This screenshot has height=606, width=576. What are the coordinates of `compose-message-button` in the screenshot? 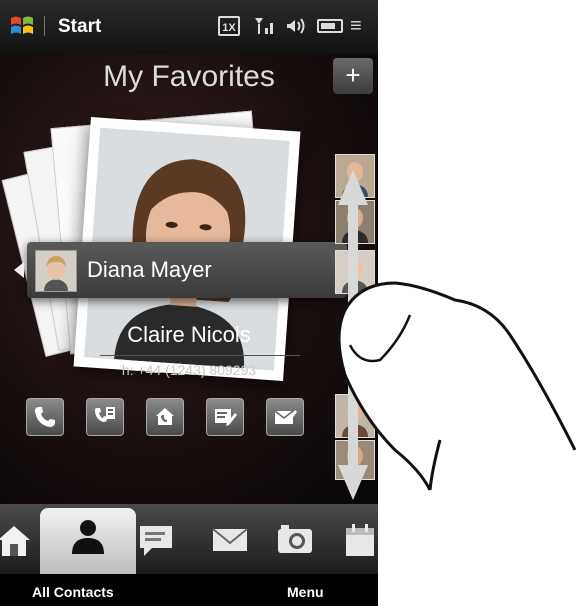 It's located at (225, 417).